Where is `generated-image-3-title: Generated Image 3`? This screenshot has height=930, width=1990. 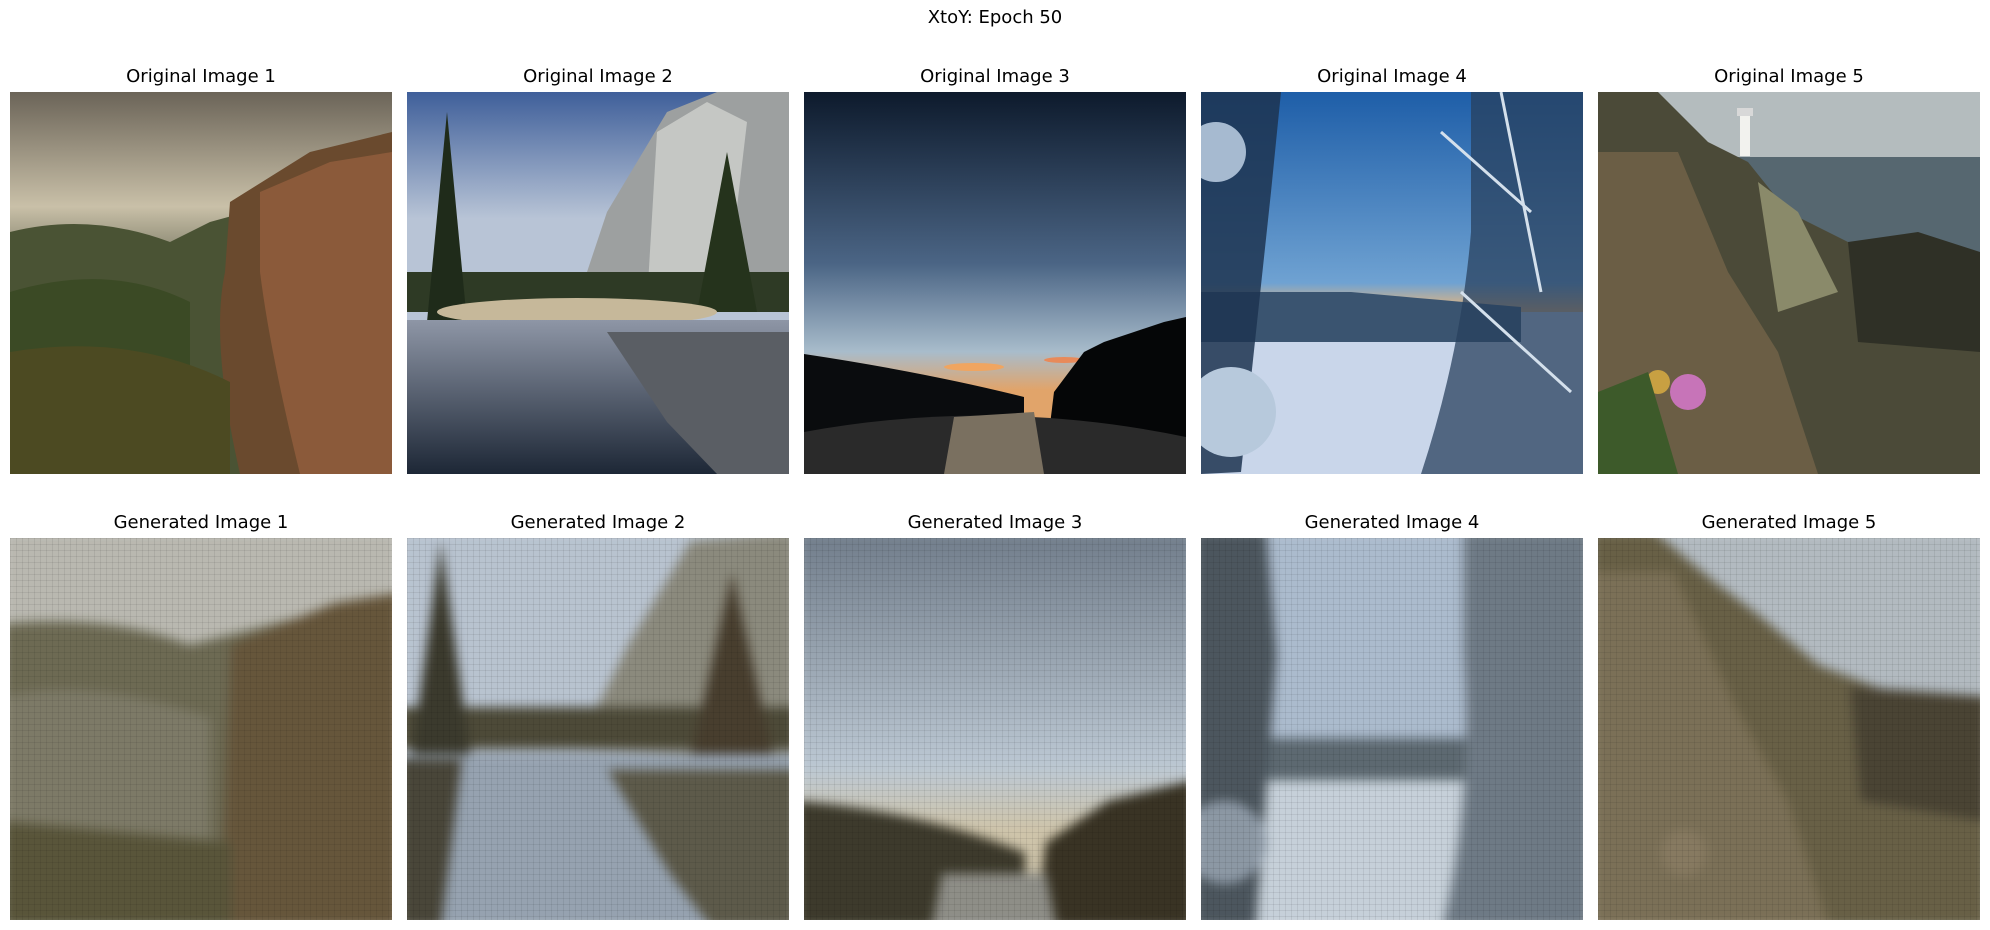 generated-image-3-title: Generated Image 3 is located at coordinates (995, 522).